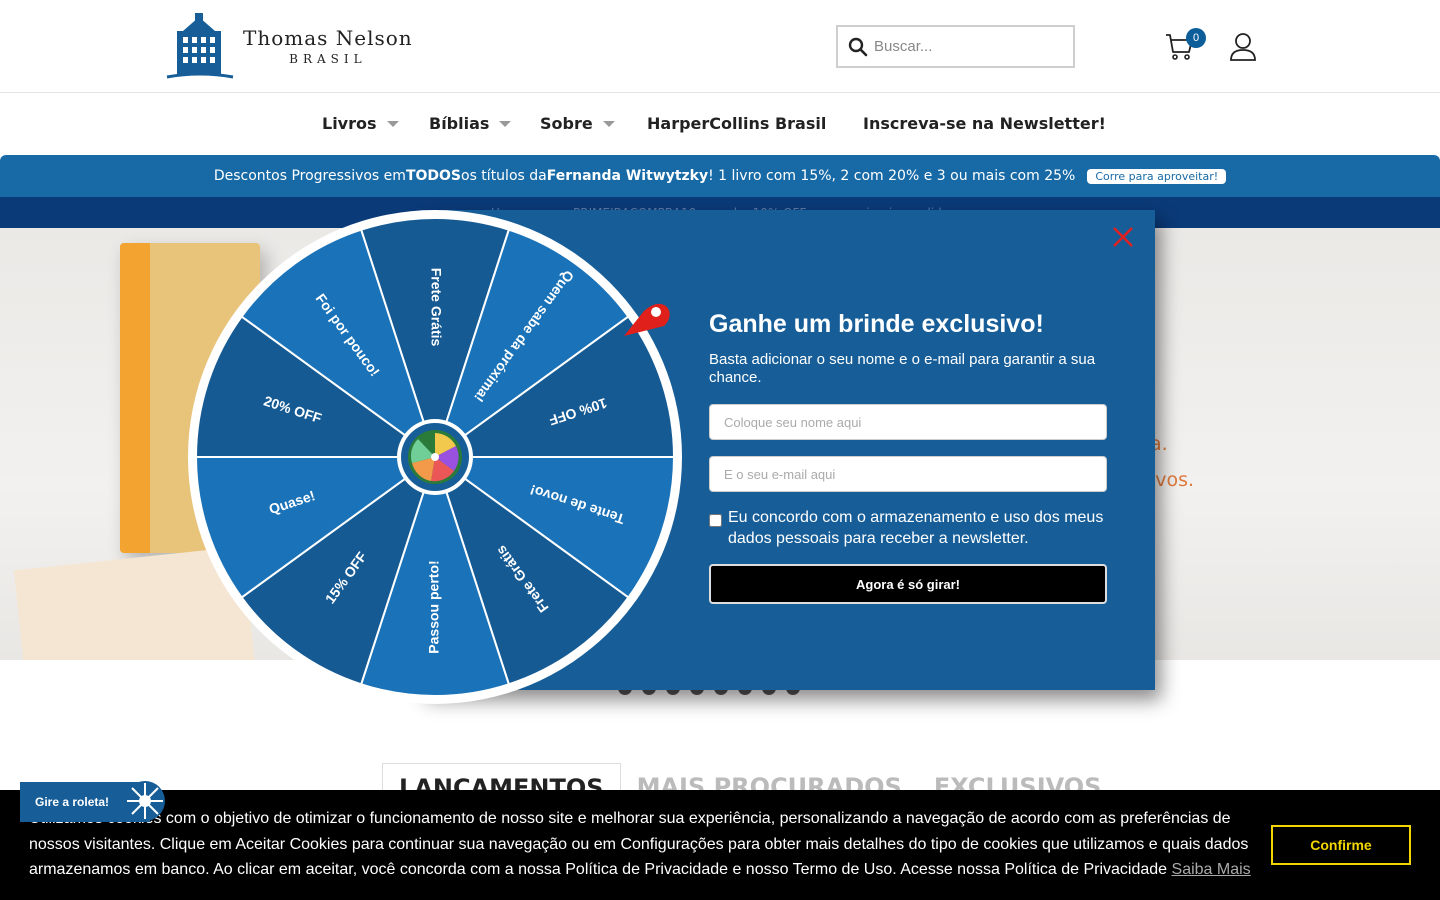 Image resolution: width=1440 pixels, height=900 pixels. Describe the element at coordinates (858, 47) in the screenshot. I see `search-icon` at that location.